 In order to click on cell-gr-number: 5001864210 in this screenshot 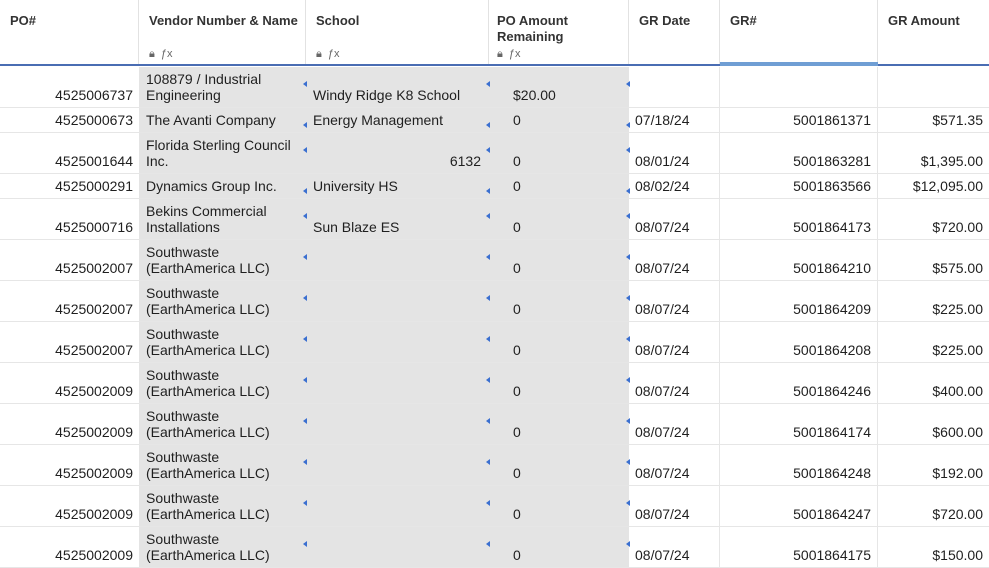, I will do `click(799, 260)`.